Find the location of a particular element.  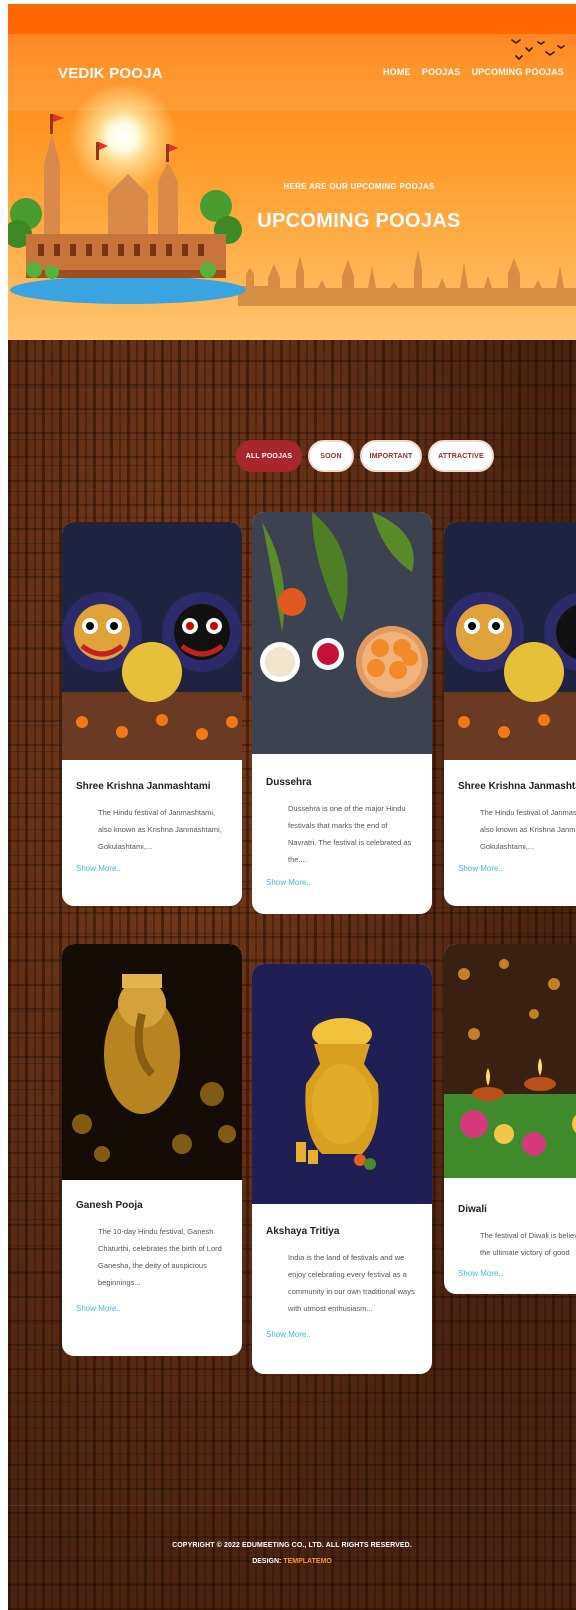

card-title: Dussehra is located at coordinates (289, 782).